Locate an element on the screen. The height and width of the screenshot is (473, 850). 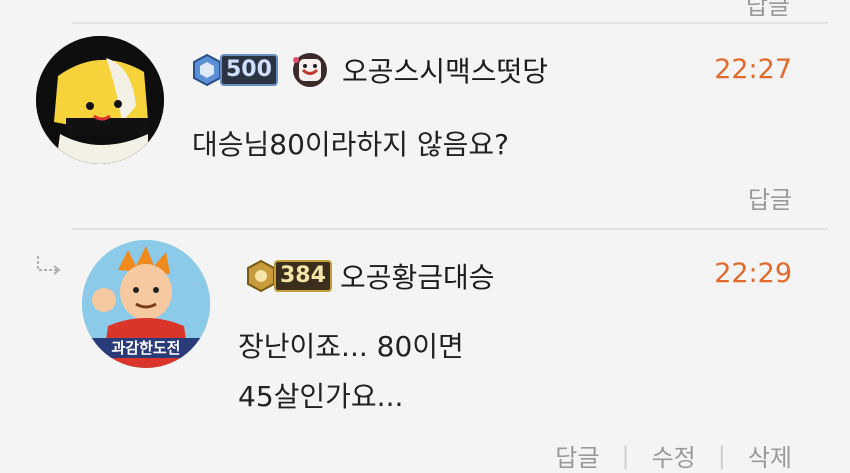
level-badge: 384 is located at coordinates (288, 276).